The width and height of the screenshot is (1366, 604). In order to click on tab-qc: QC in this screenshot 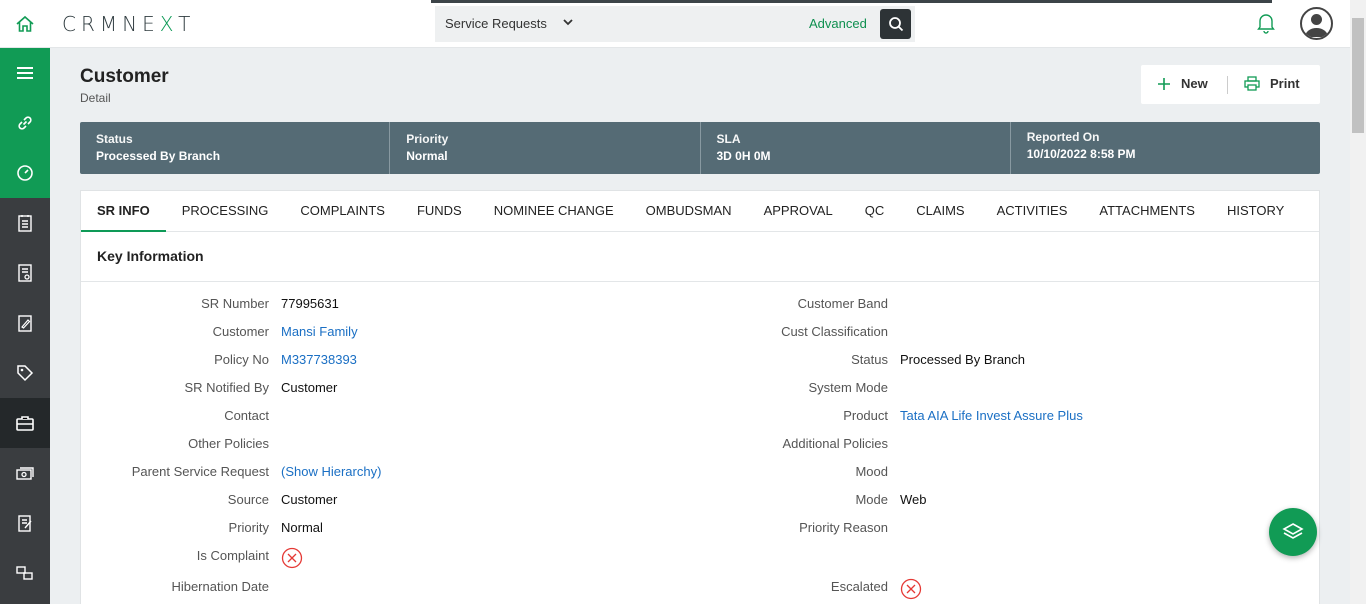, I will do `click(875, 211)`.